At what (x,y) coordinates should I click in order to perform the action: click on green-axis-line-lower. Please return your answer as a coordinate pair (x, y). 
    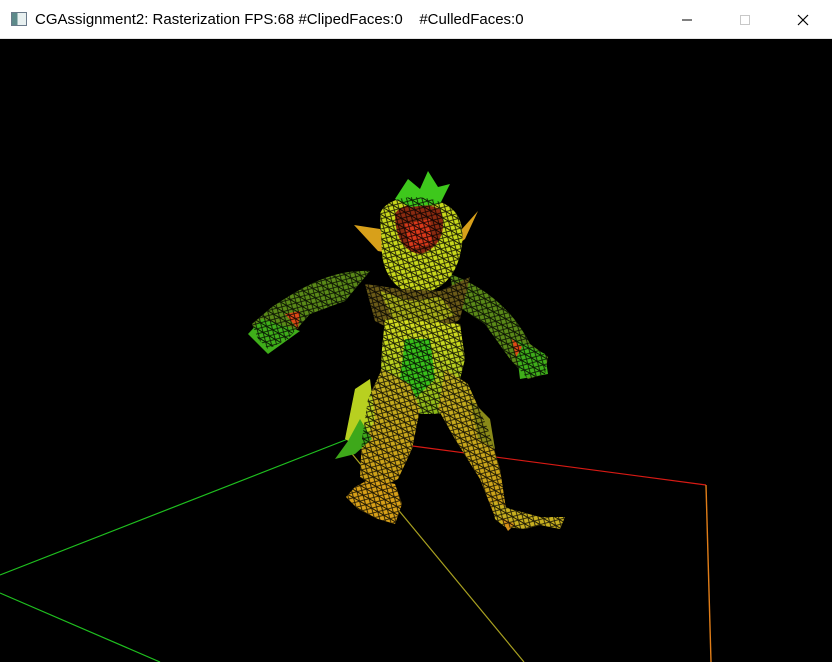
    Looking at the image, I should click on (80, 627).